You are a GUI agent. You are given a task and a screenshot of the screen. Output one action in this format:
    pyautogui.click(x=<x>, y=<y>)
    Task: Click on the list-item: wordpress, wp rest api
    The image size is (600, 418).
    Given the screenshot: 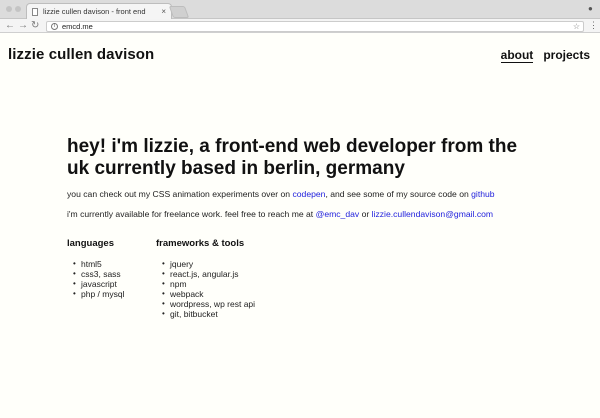 What is the action you would take?
    pyautogui.click(x=208, y=304)
    